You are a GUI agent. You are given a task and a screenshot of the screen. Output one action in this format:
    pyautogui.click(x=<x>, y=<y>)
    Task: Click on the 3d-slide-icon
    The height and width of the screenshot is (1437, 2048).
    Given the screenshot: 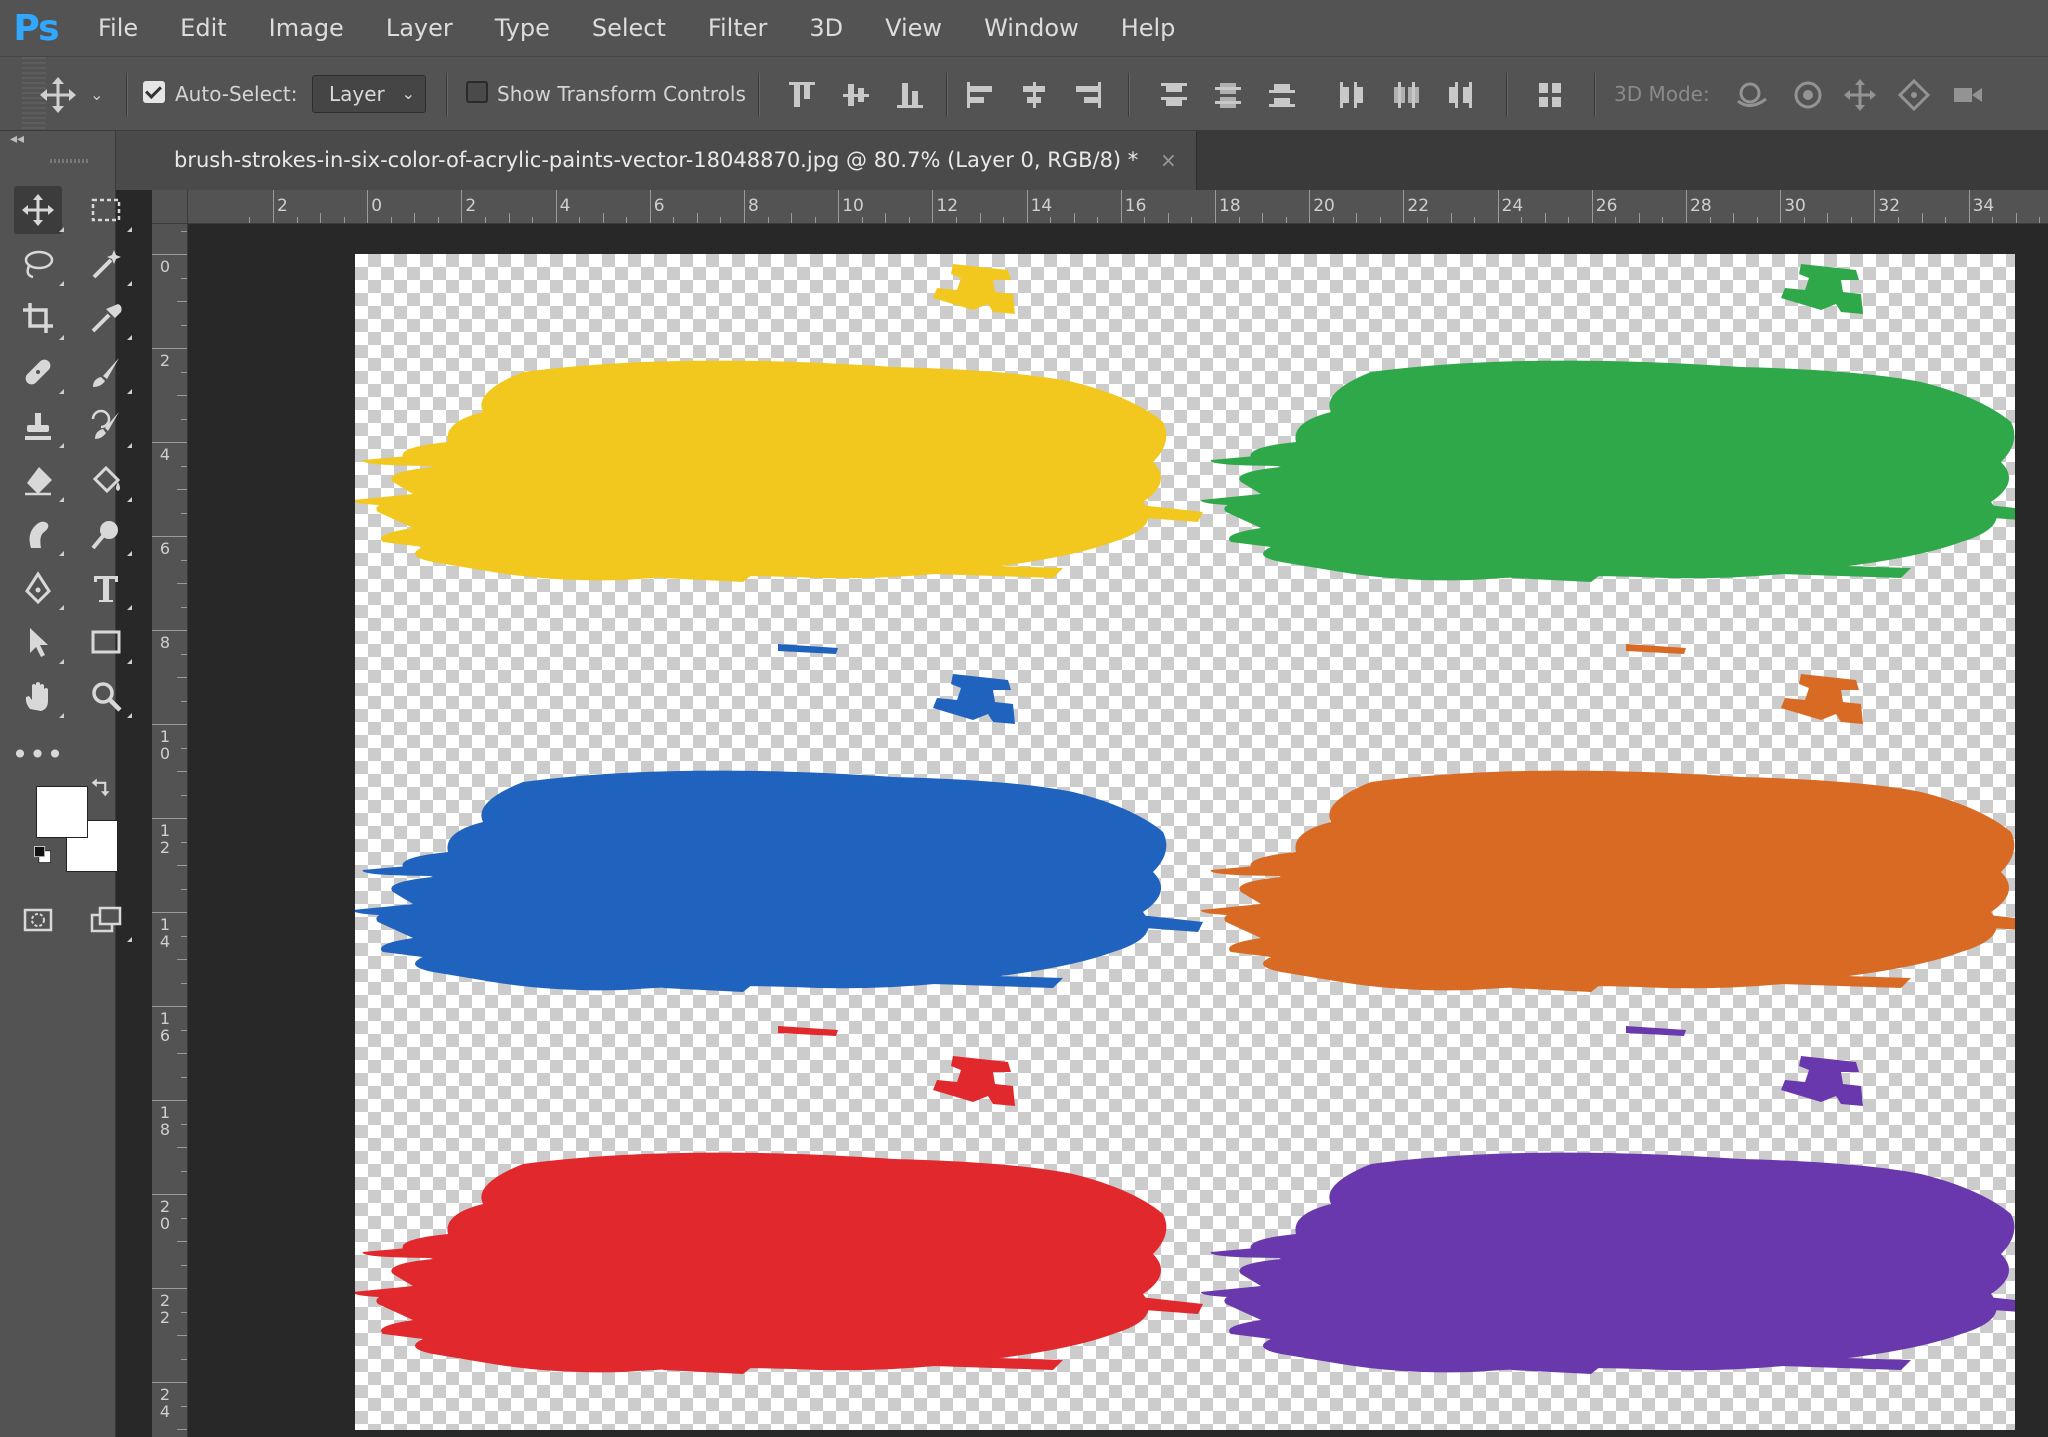 What is the action you would take?
    pyautogui.click(x=1914, y=95)
    